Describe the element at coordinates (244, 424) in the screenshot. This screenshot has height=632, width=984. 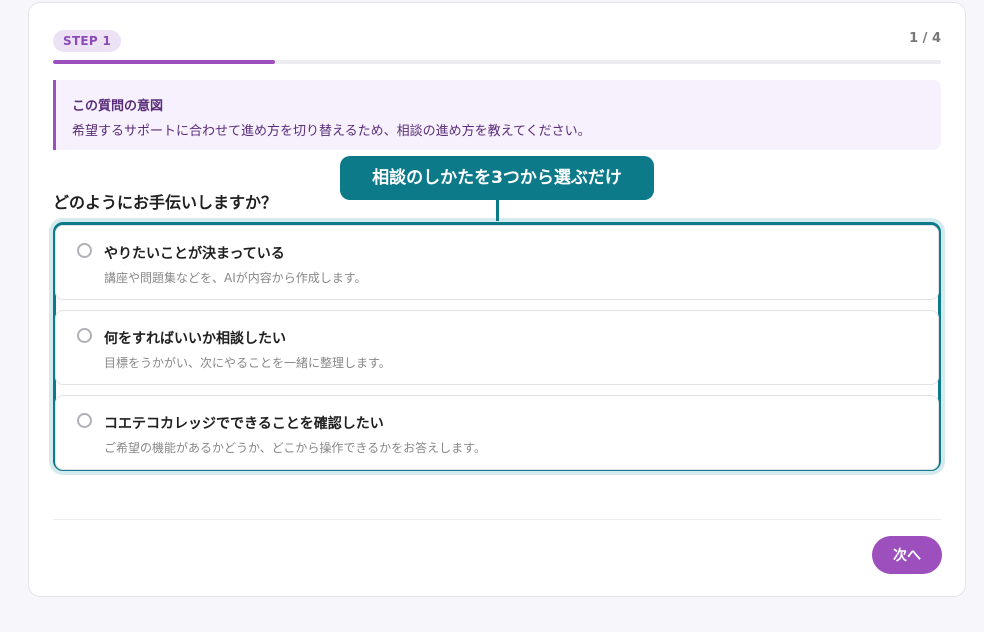
I see `option-title: コエテコカレッジでできることを確認したい` at that location.